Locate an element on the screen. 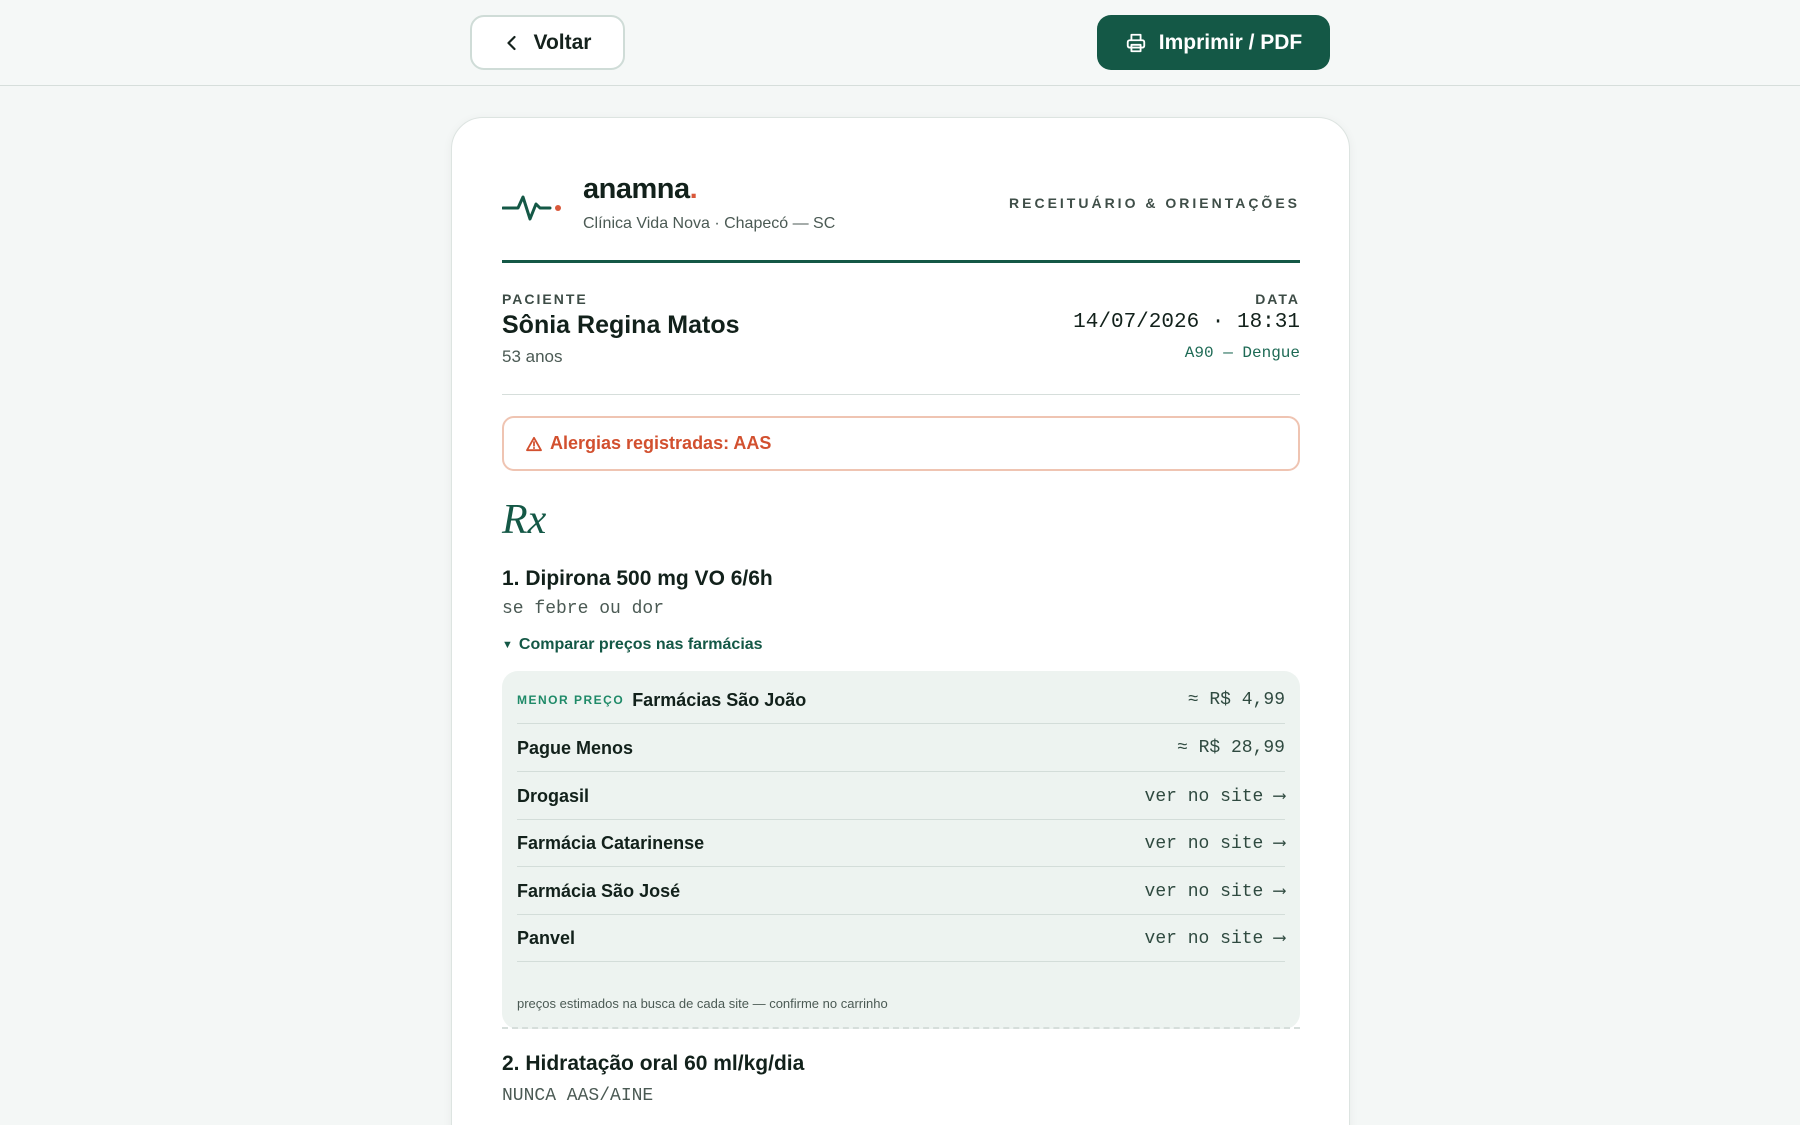  back-button: Voltar is located at coordinates (547, 42).